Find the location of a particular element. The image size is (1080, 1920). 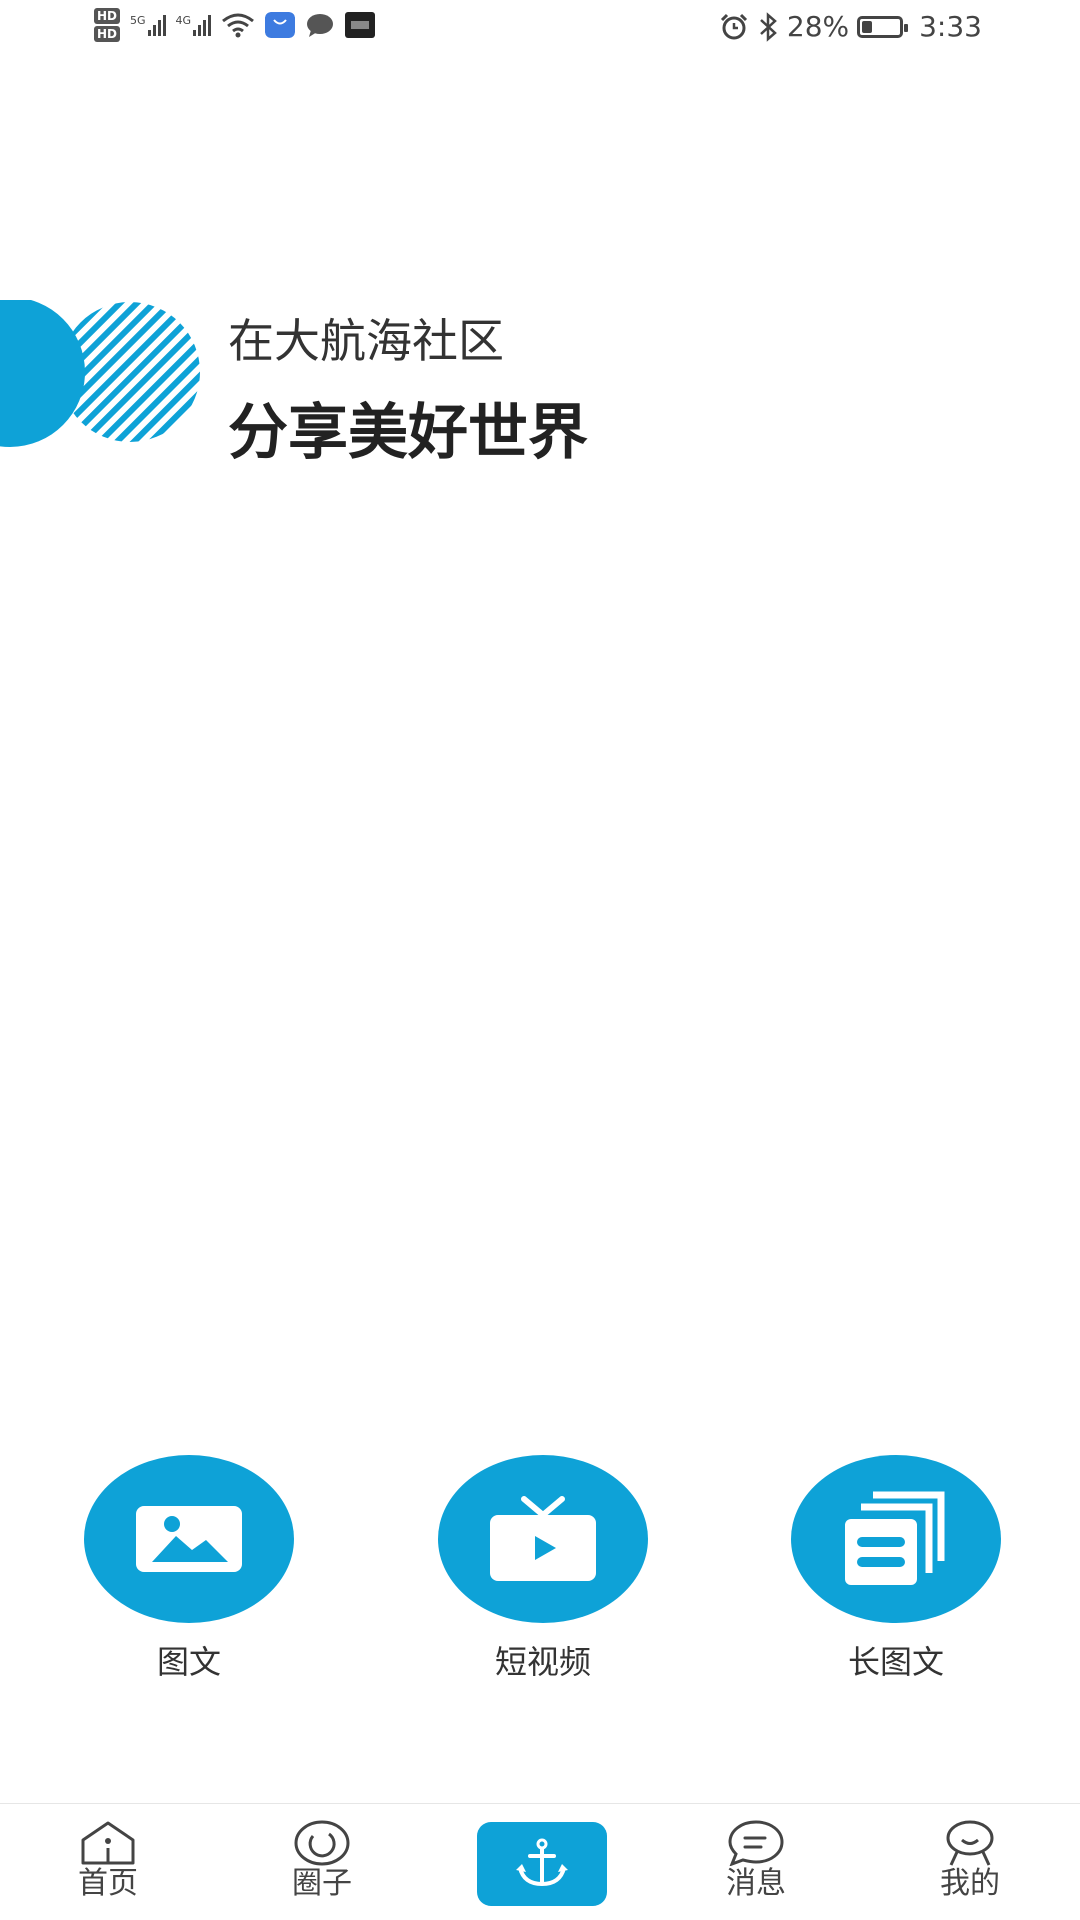

status-bar: HD HD 5G 4G 28% 3:33 is located at coordinates (540, 30).